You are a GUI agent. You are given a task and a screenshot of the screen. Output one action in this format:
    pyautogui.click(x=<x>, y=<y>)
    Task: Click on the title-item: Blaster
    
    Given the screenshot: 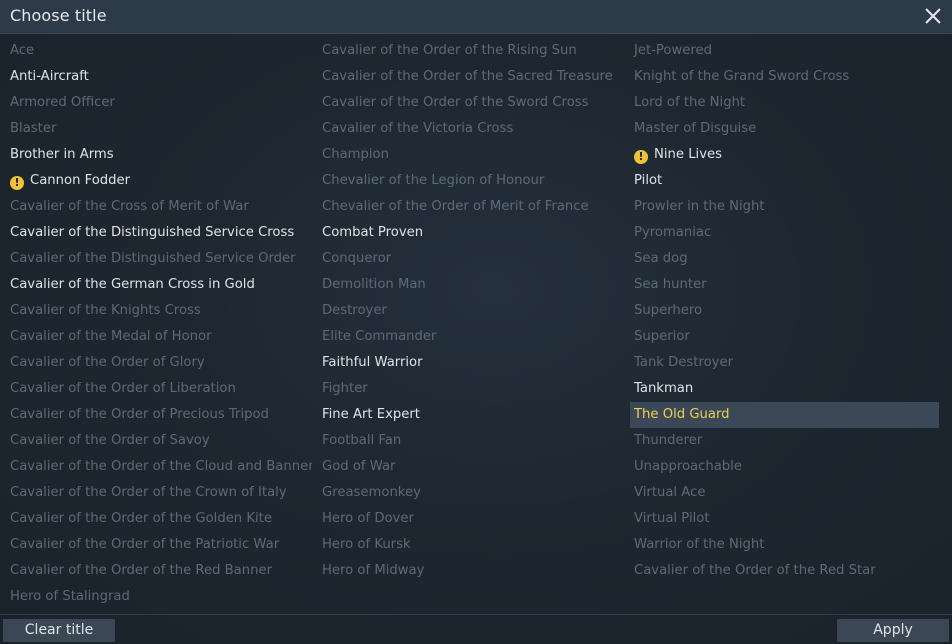 What is the action you would take?
    pyautogui.click(x=156, y=129)
    